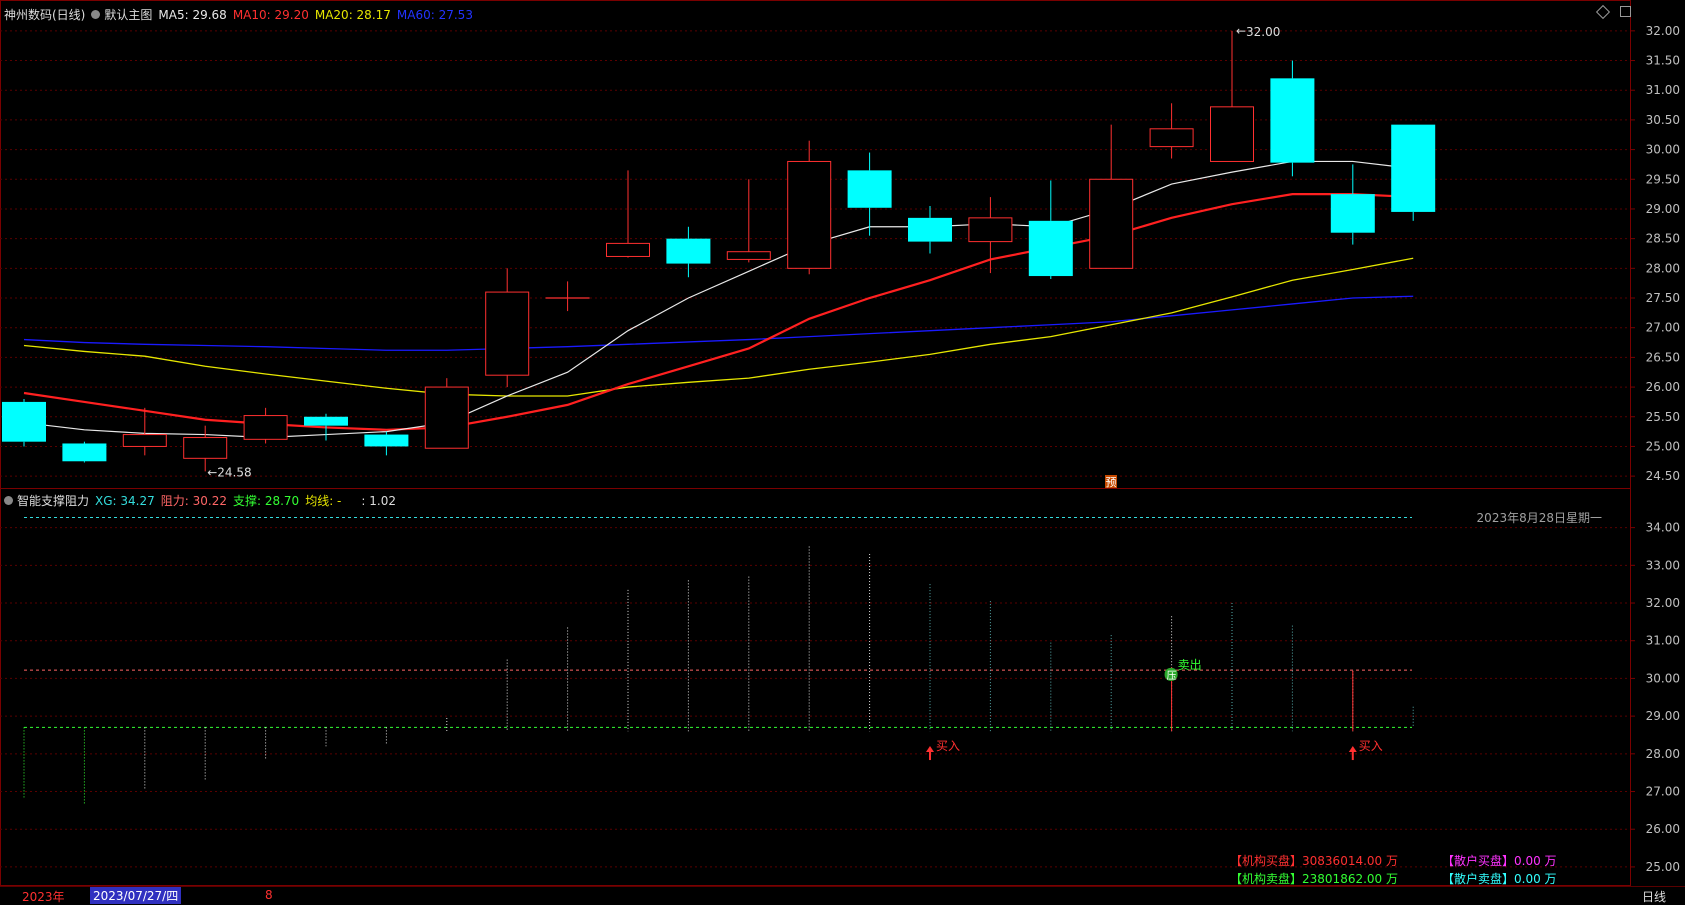  Describe the element at coordinates (1663, 298) in the screenshot. I see `y-tick-label: 27.50` at that location.